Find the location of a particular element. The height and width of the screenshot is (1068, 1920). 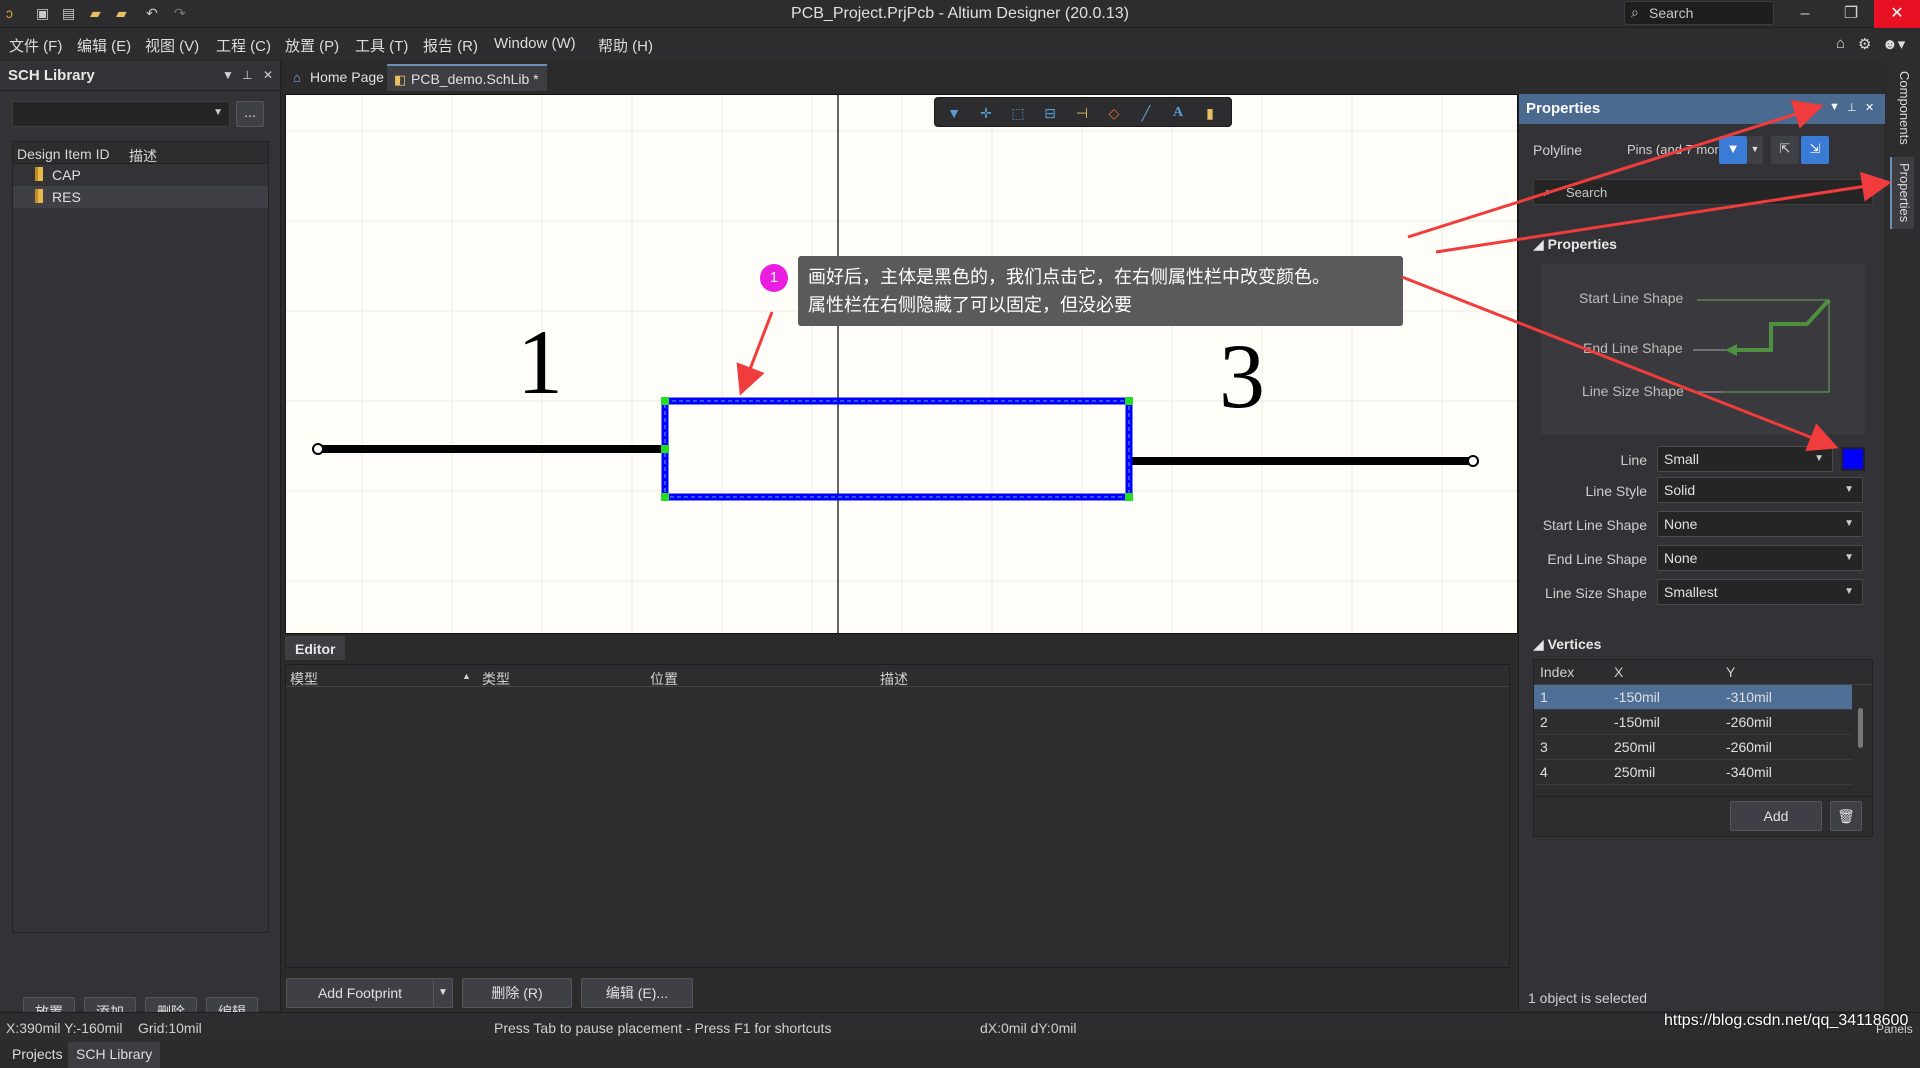

section-vertices-header: ◢ Vertices is located at coordinates (1567, 644).